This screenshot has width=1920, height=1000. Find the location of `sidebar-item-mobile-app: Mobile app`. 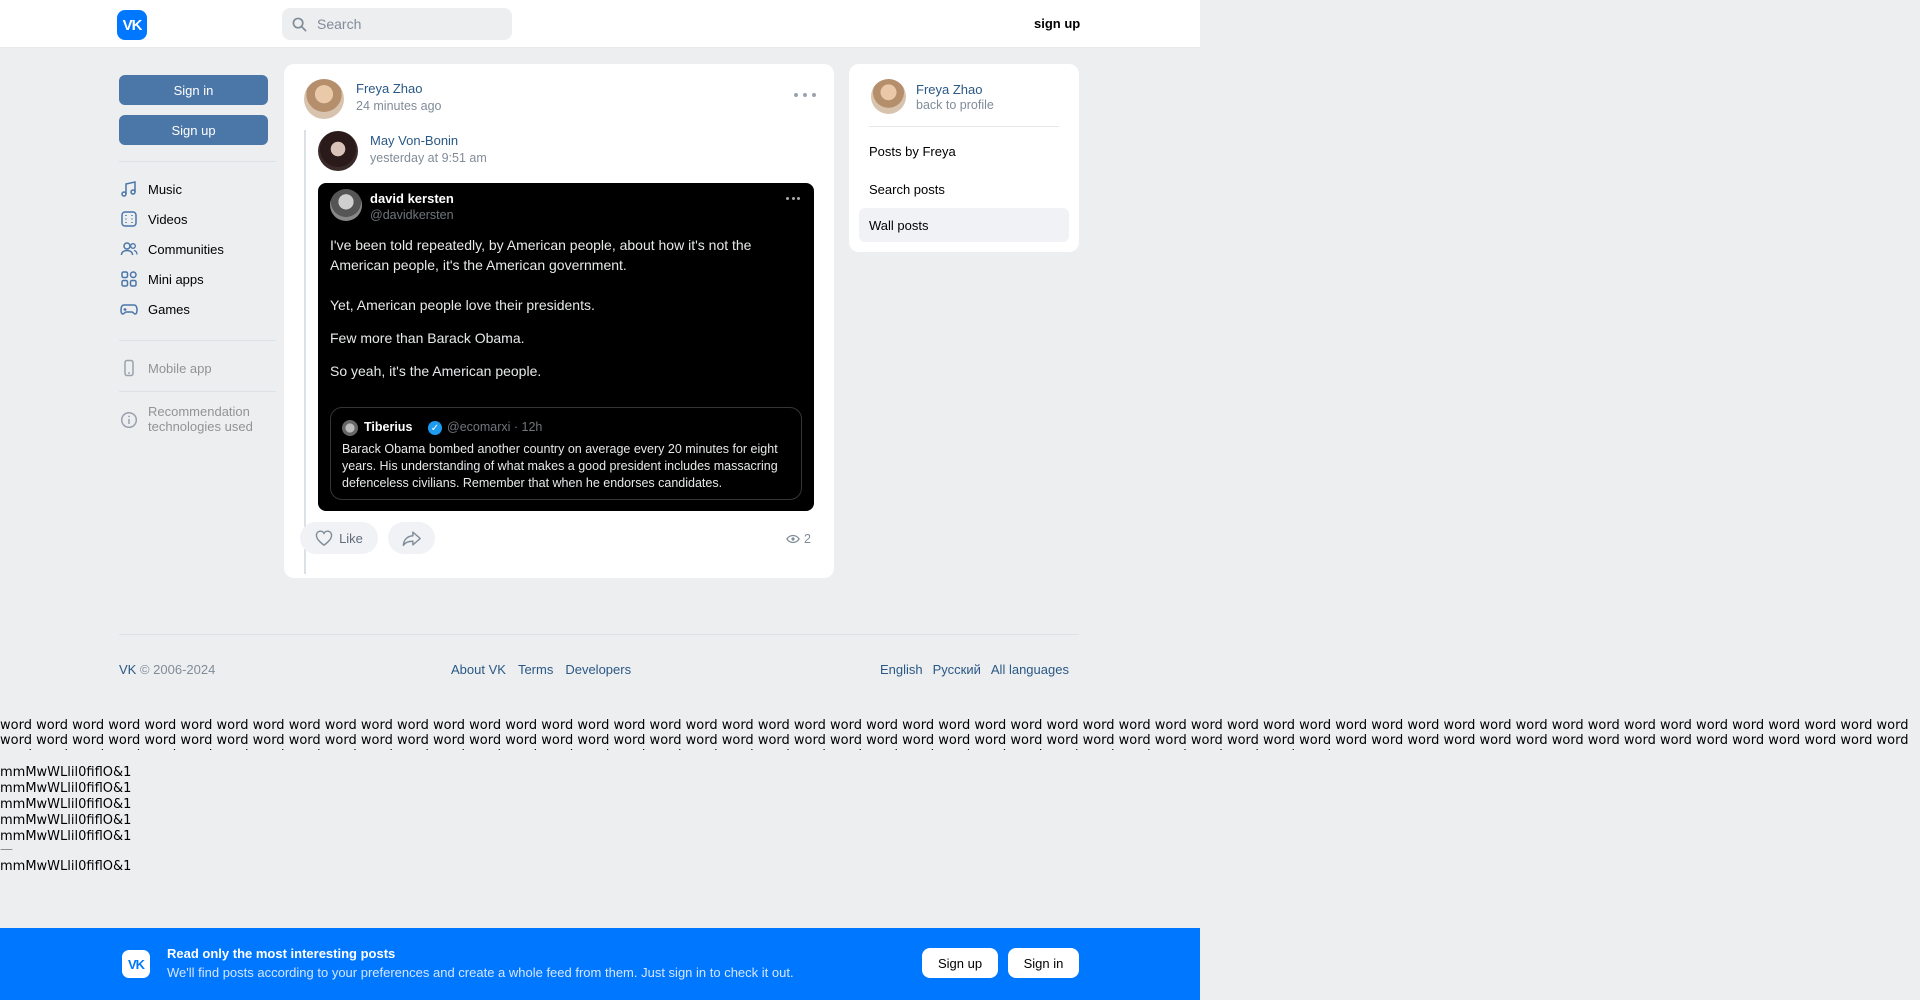

sidebar-item-mobile-app: Mobile app is located at coordinates (197, 368).